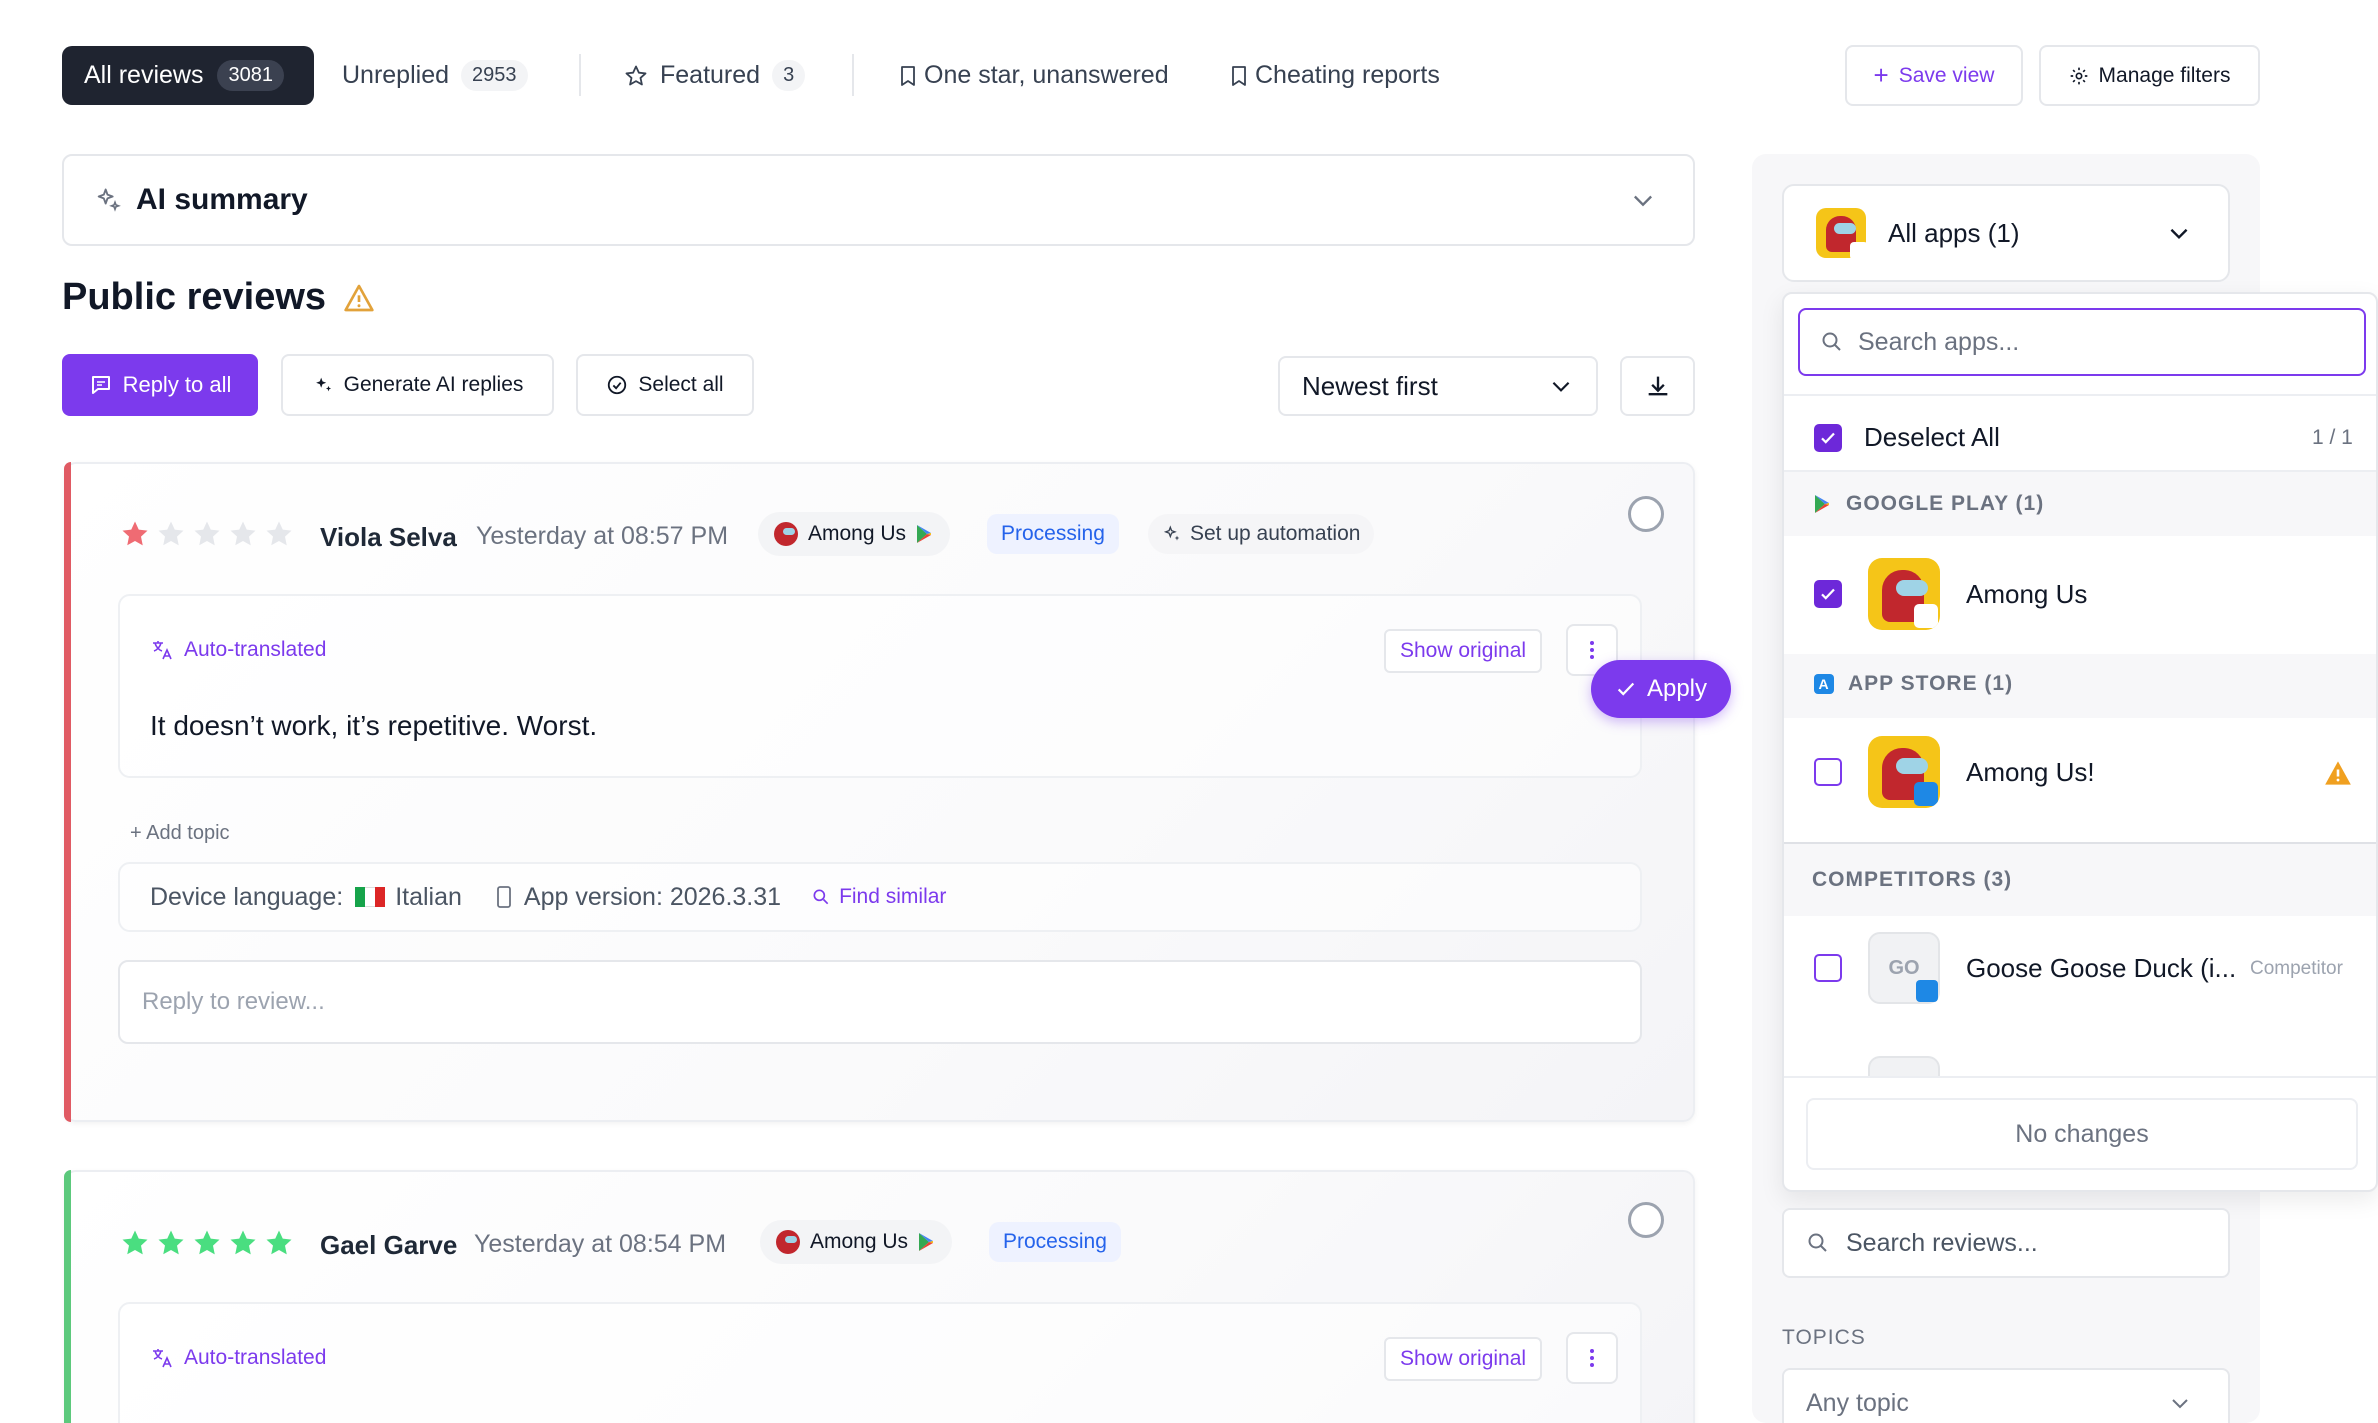 This screenshot has height=1423, width=2378. I want to click on more-options-button, so click(1592, 1358).